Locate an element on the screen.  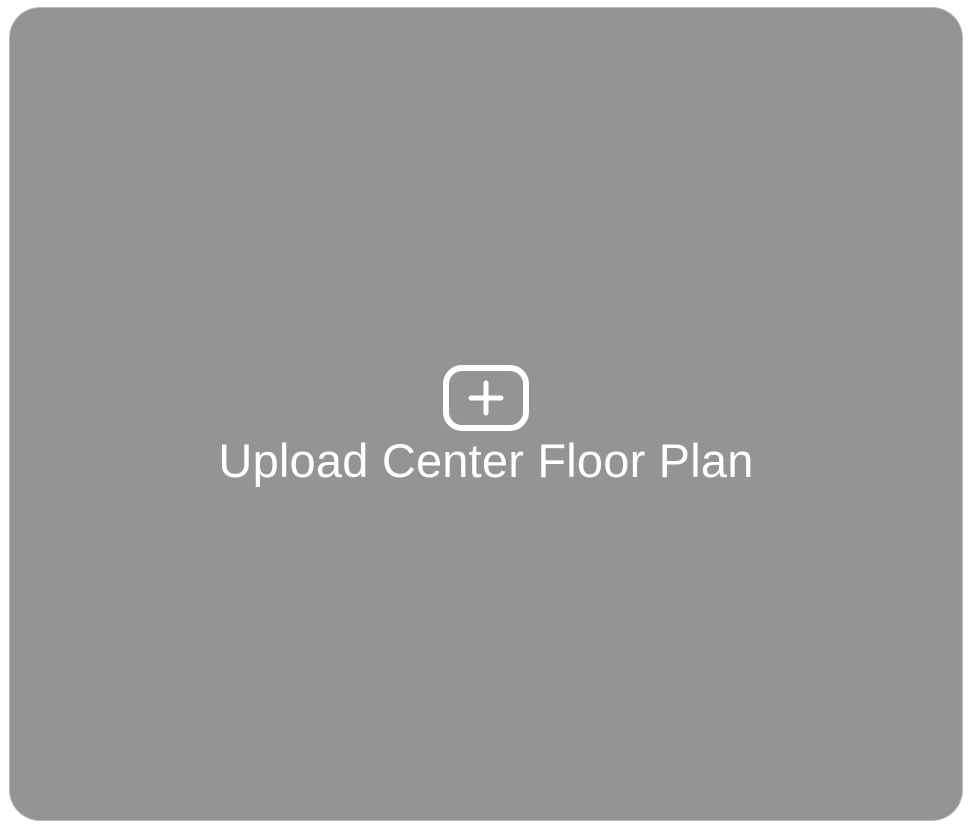
upload-label: Upload Center Floor Plan is located at coordinates (486, 460).